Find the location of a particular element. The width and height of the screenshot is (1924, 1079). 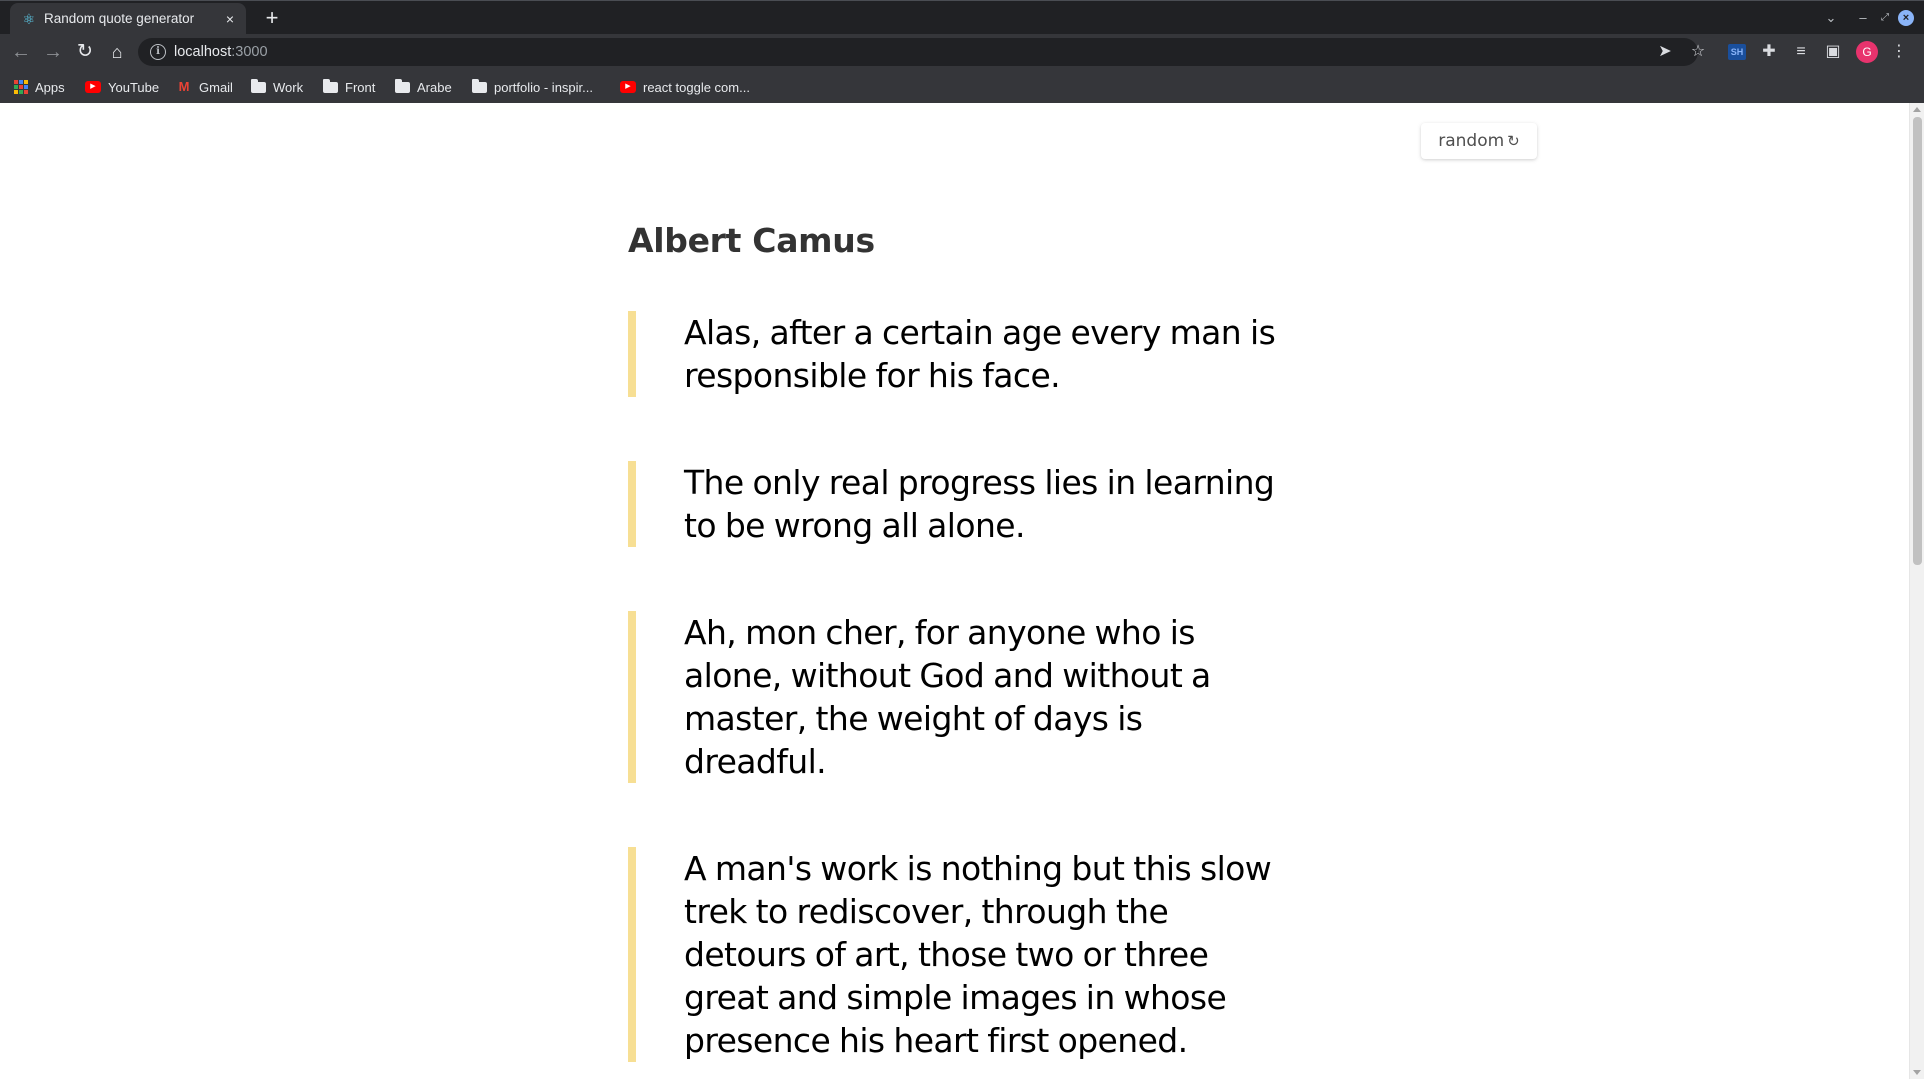

tab-title: Random quote generator is located at coordinates (119, 18).